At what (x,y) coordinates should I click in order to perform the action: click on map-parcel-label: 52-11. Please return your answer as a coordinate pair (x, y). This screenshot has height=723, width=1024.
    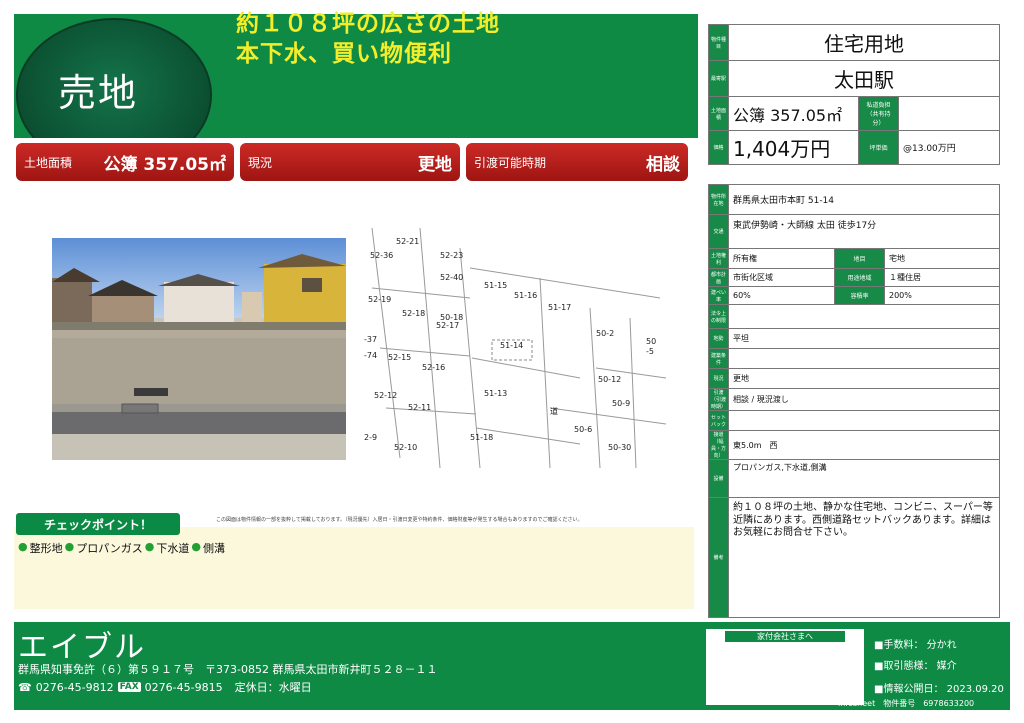
    Looking at the image, I should click on (419, 407).